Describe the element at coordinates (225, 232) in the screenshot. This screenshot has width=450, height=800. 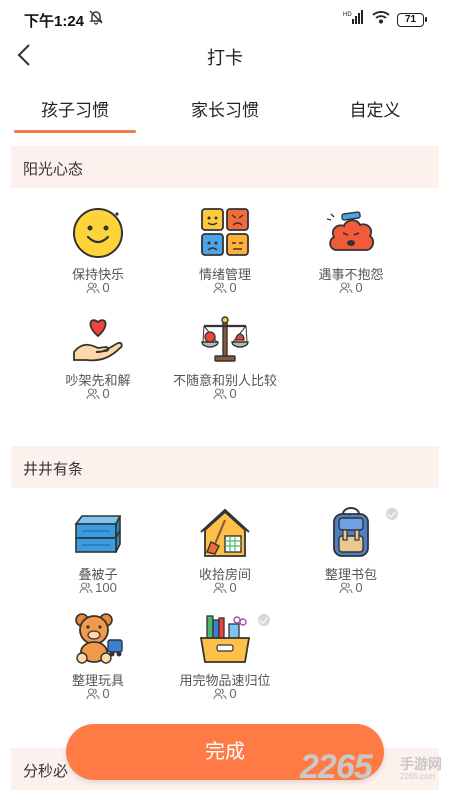
I see `emotion-faces-icon` at that location.